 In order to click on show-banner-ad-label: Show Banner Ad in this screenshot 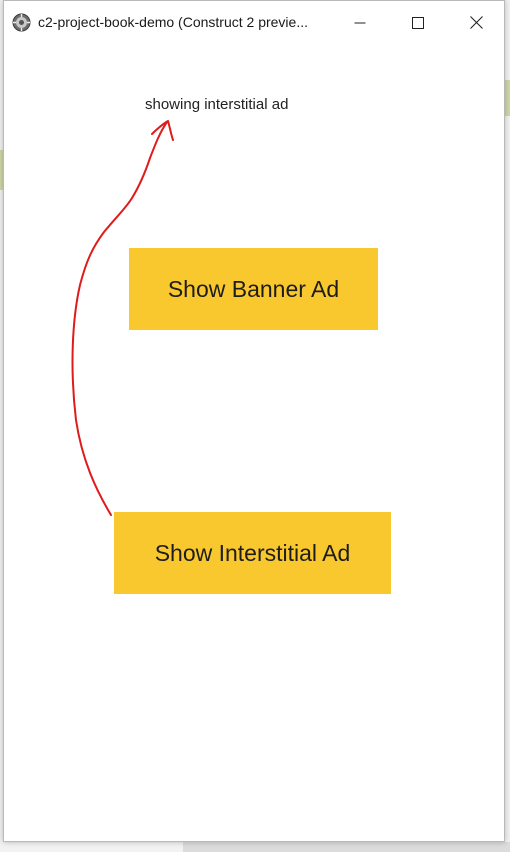, I will do `click(253, 288)`.